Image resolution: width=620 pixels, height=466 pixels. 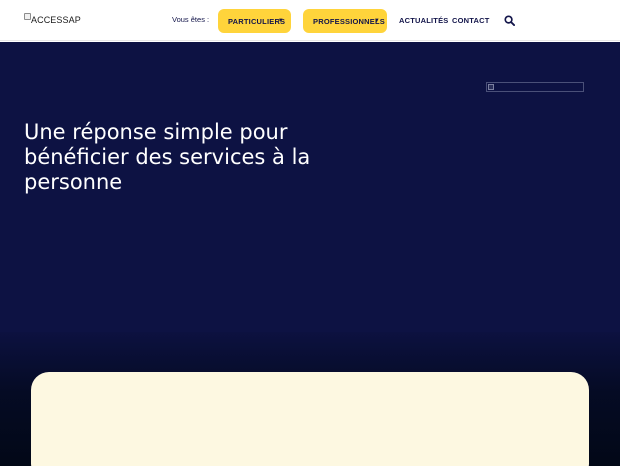 I want to click on nav-professionnels-button: PROFESSIONNELS ▼, so click(x=345, y=21).